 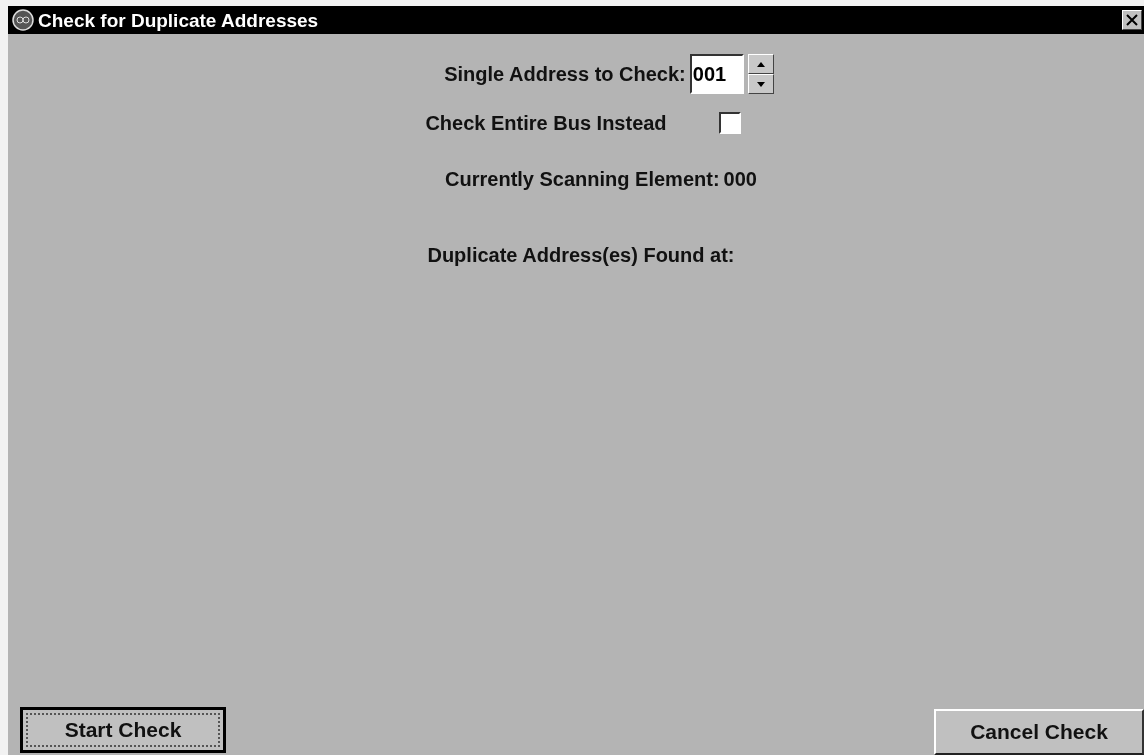 I want to click on spin-up-button, so click(x=760, y=64).